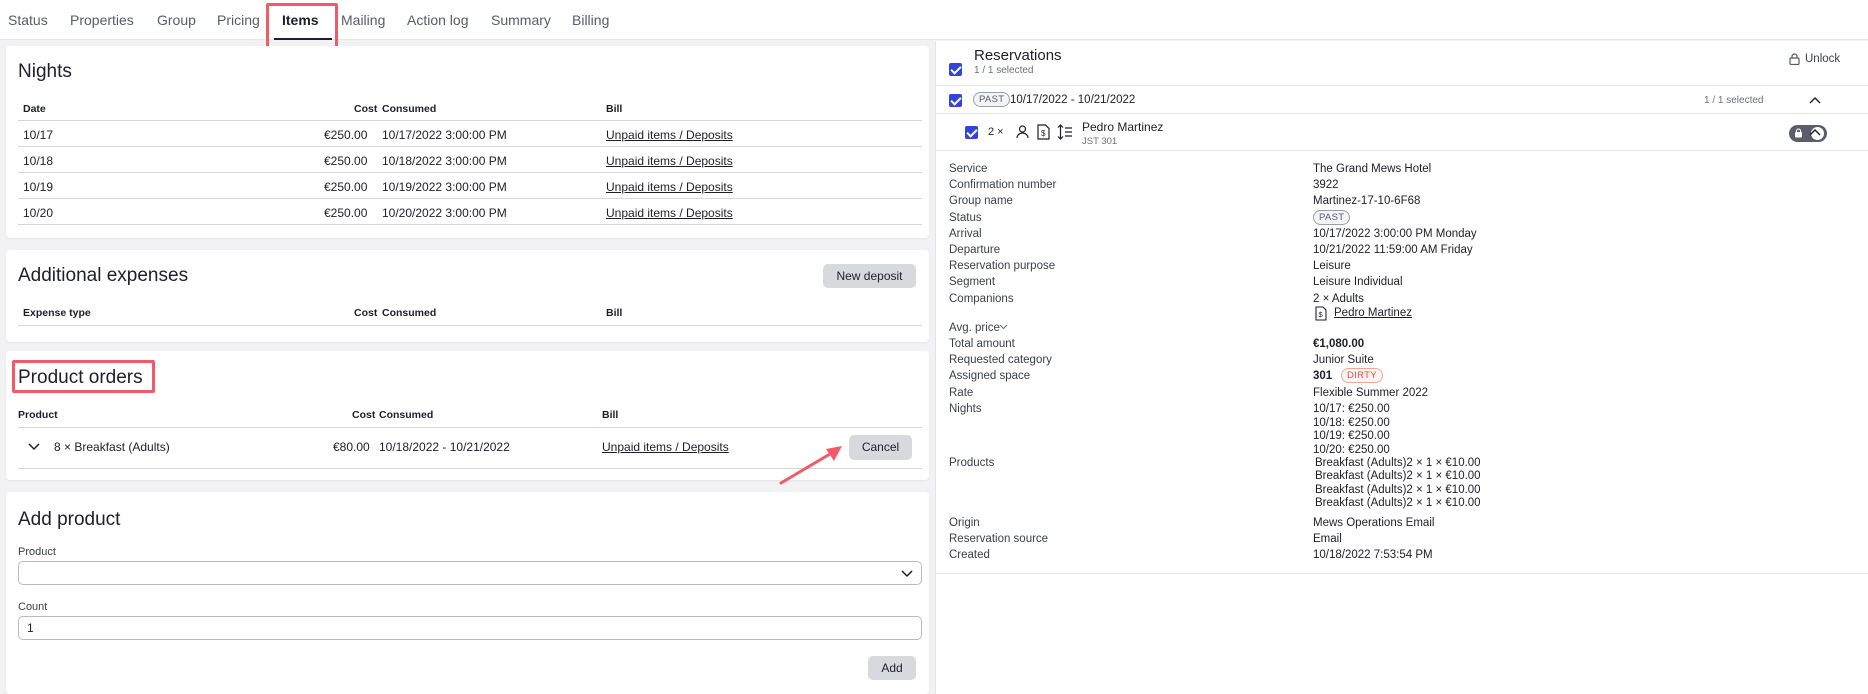 This screenshot has height=694, width=1868. Describe the element at coordinates (1351, 450) in the screenshot. I see `night-price: 10/20: €250.00` at that location.